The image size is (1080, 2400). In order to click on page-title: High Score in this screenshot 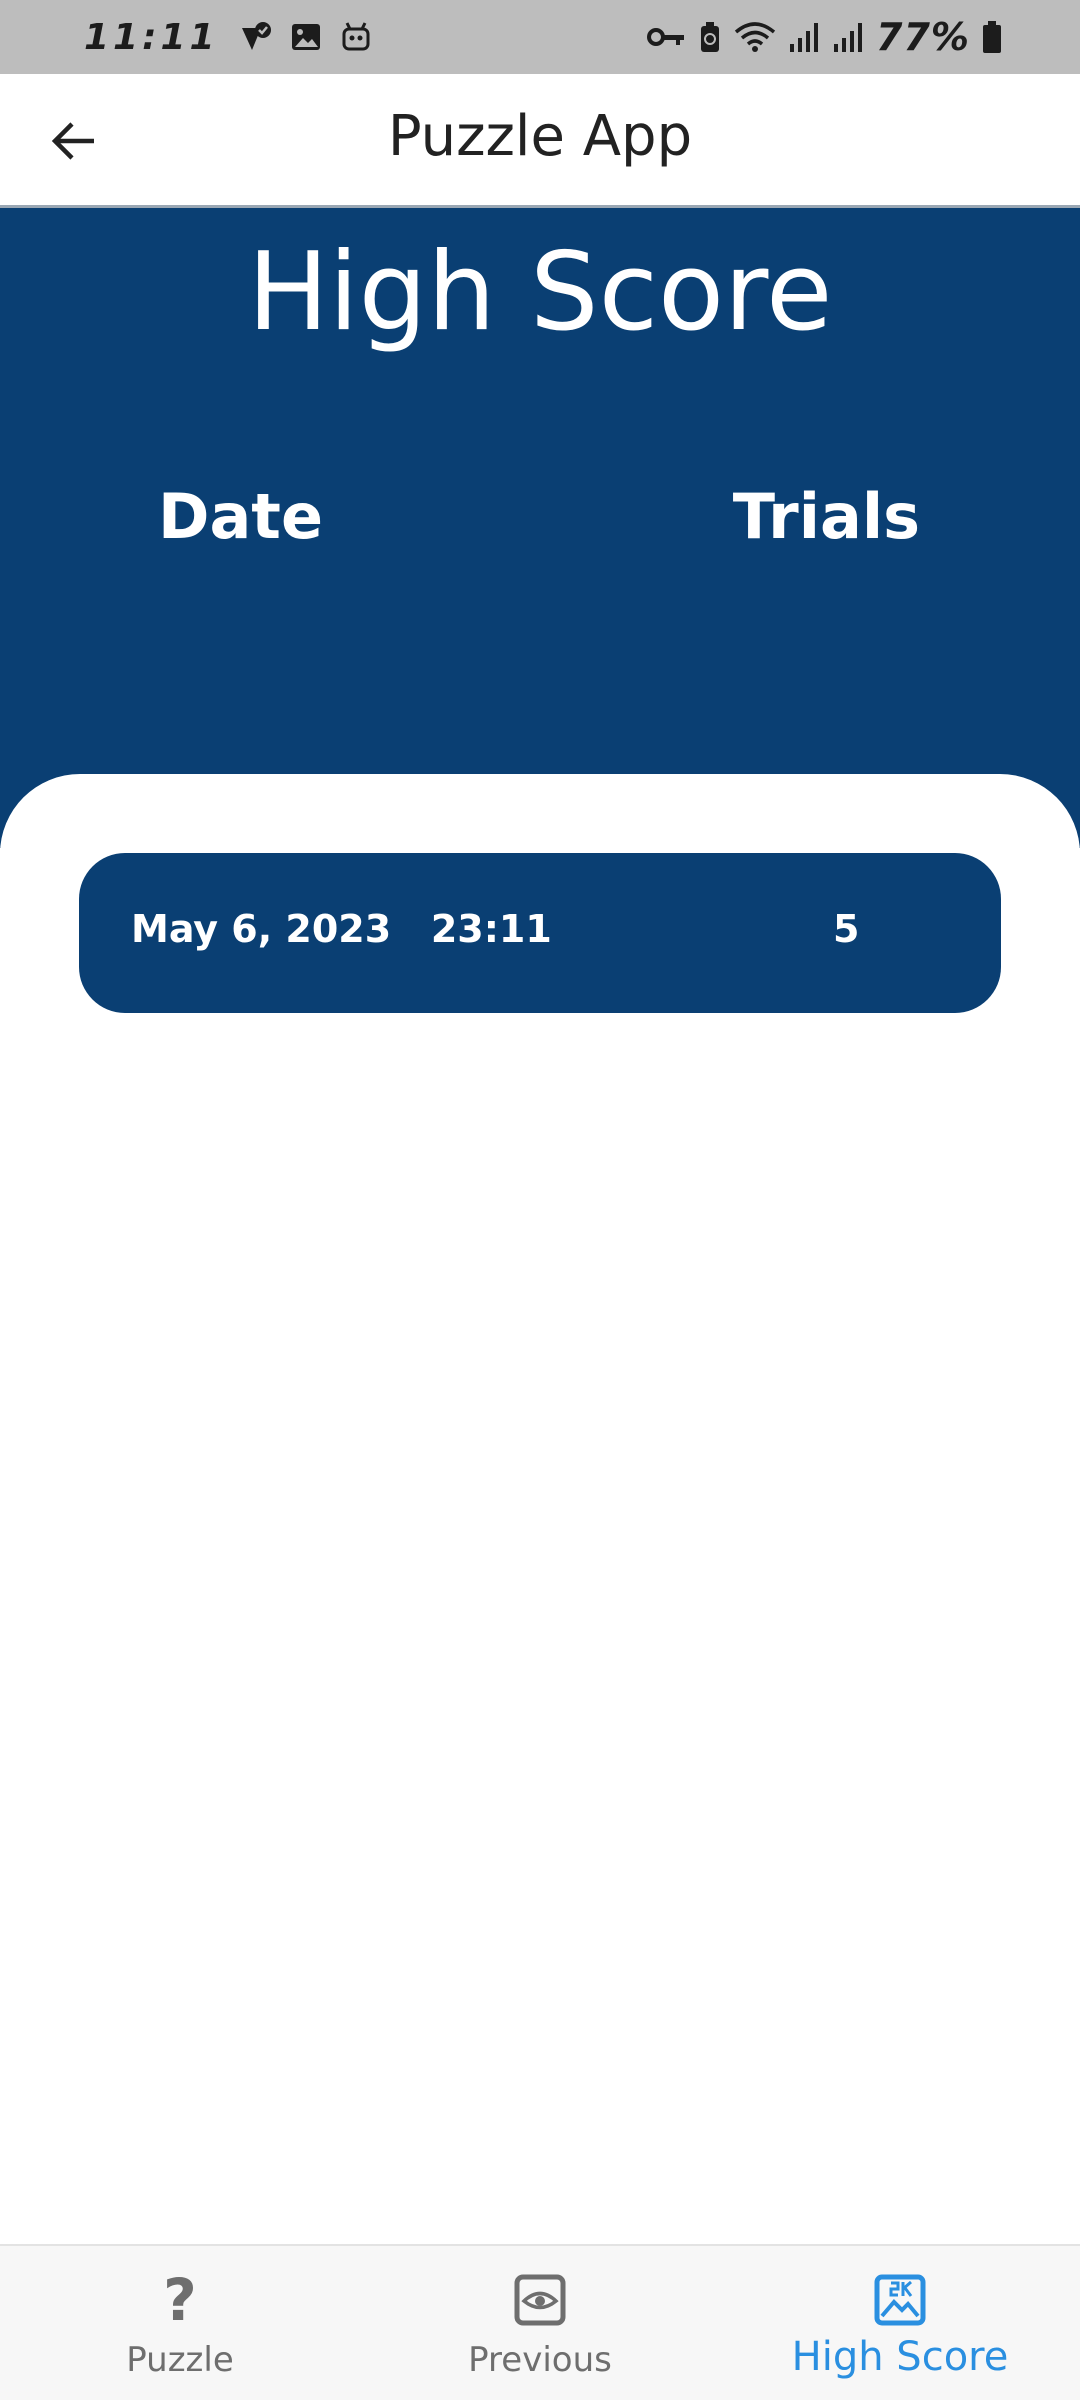, I will do `click(540, 292)`.